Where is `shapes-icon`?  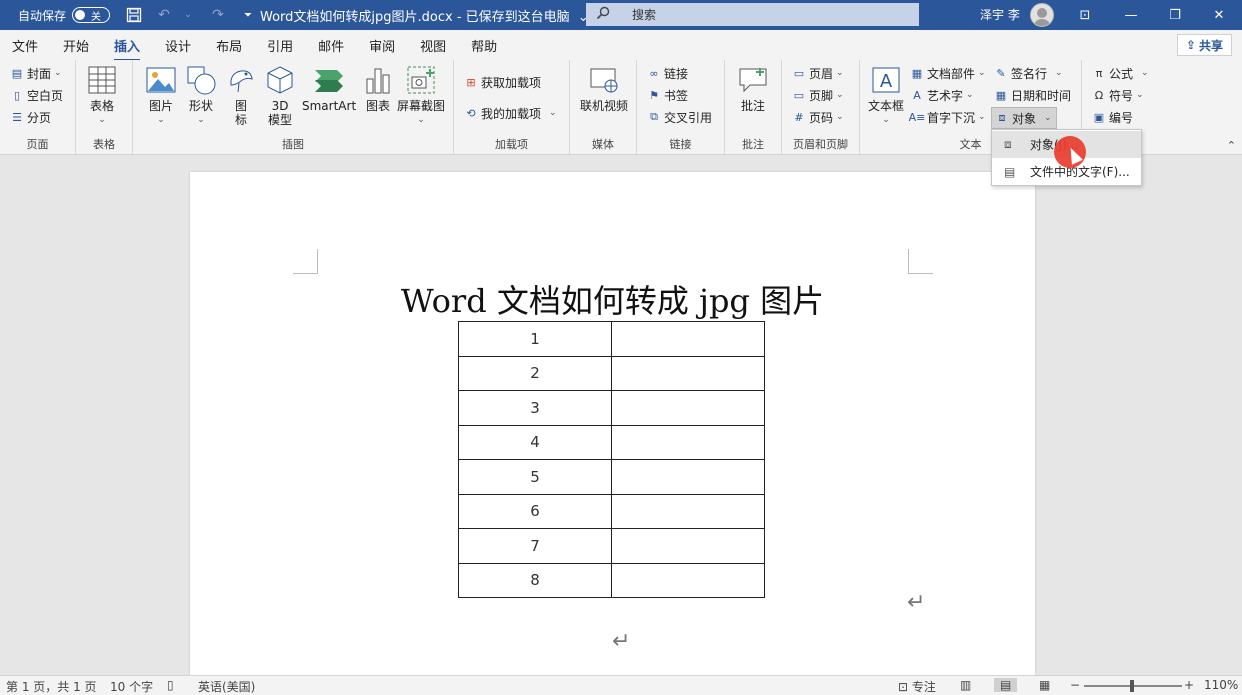 shapes-icon is located at coordinates (201, 80).